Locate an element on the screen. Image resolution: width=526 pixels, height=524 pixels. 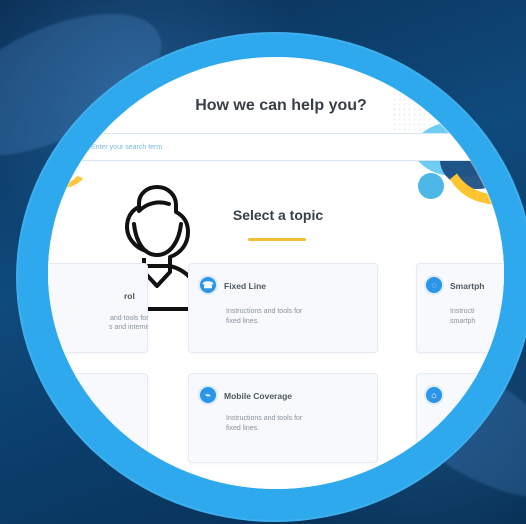
search-bar: Enter your search term is located at coordinates (276, 147).